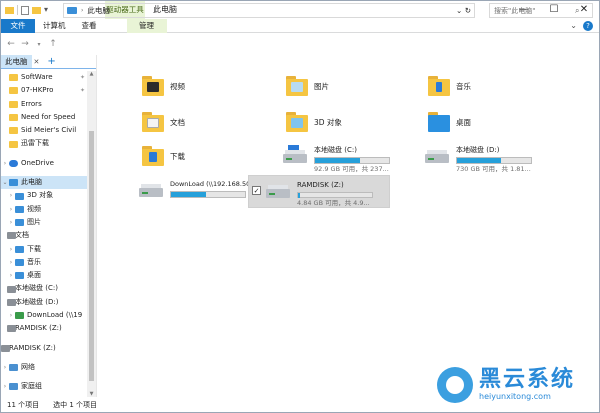  What do you see at coordinates (37, 62) in the screenshot?
I see `close-tab-icon: ✕` at bounding box center [37, 62].